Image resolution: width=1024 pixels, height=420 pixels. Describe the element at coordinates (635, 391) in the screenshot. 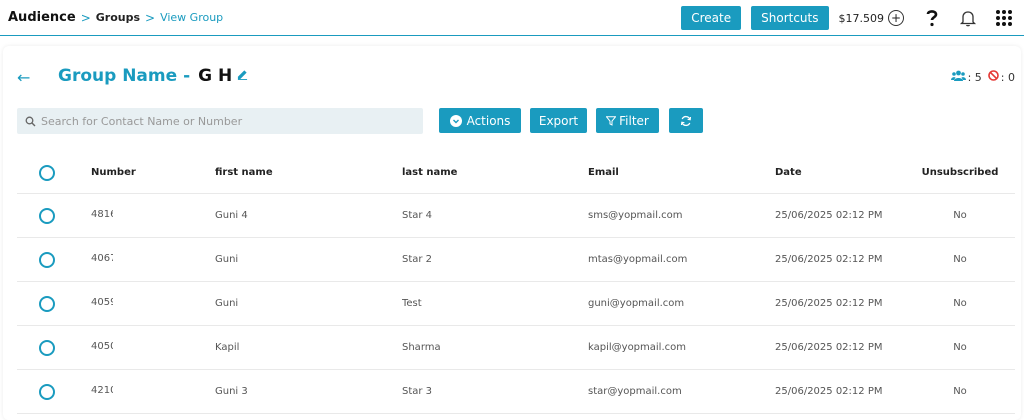

I see `cell-email: star@yopmail.com` at that location.